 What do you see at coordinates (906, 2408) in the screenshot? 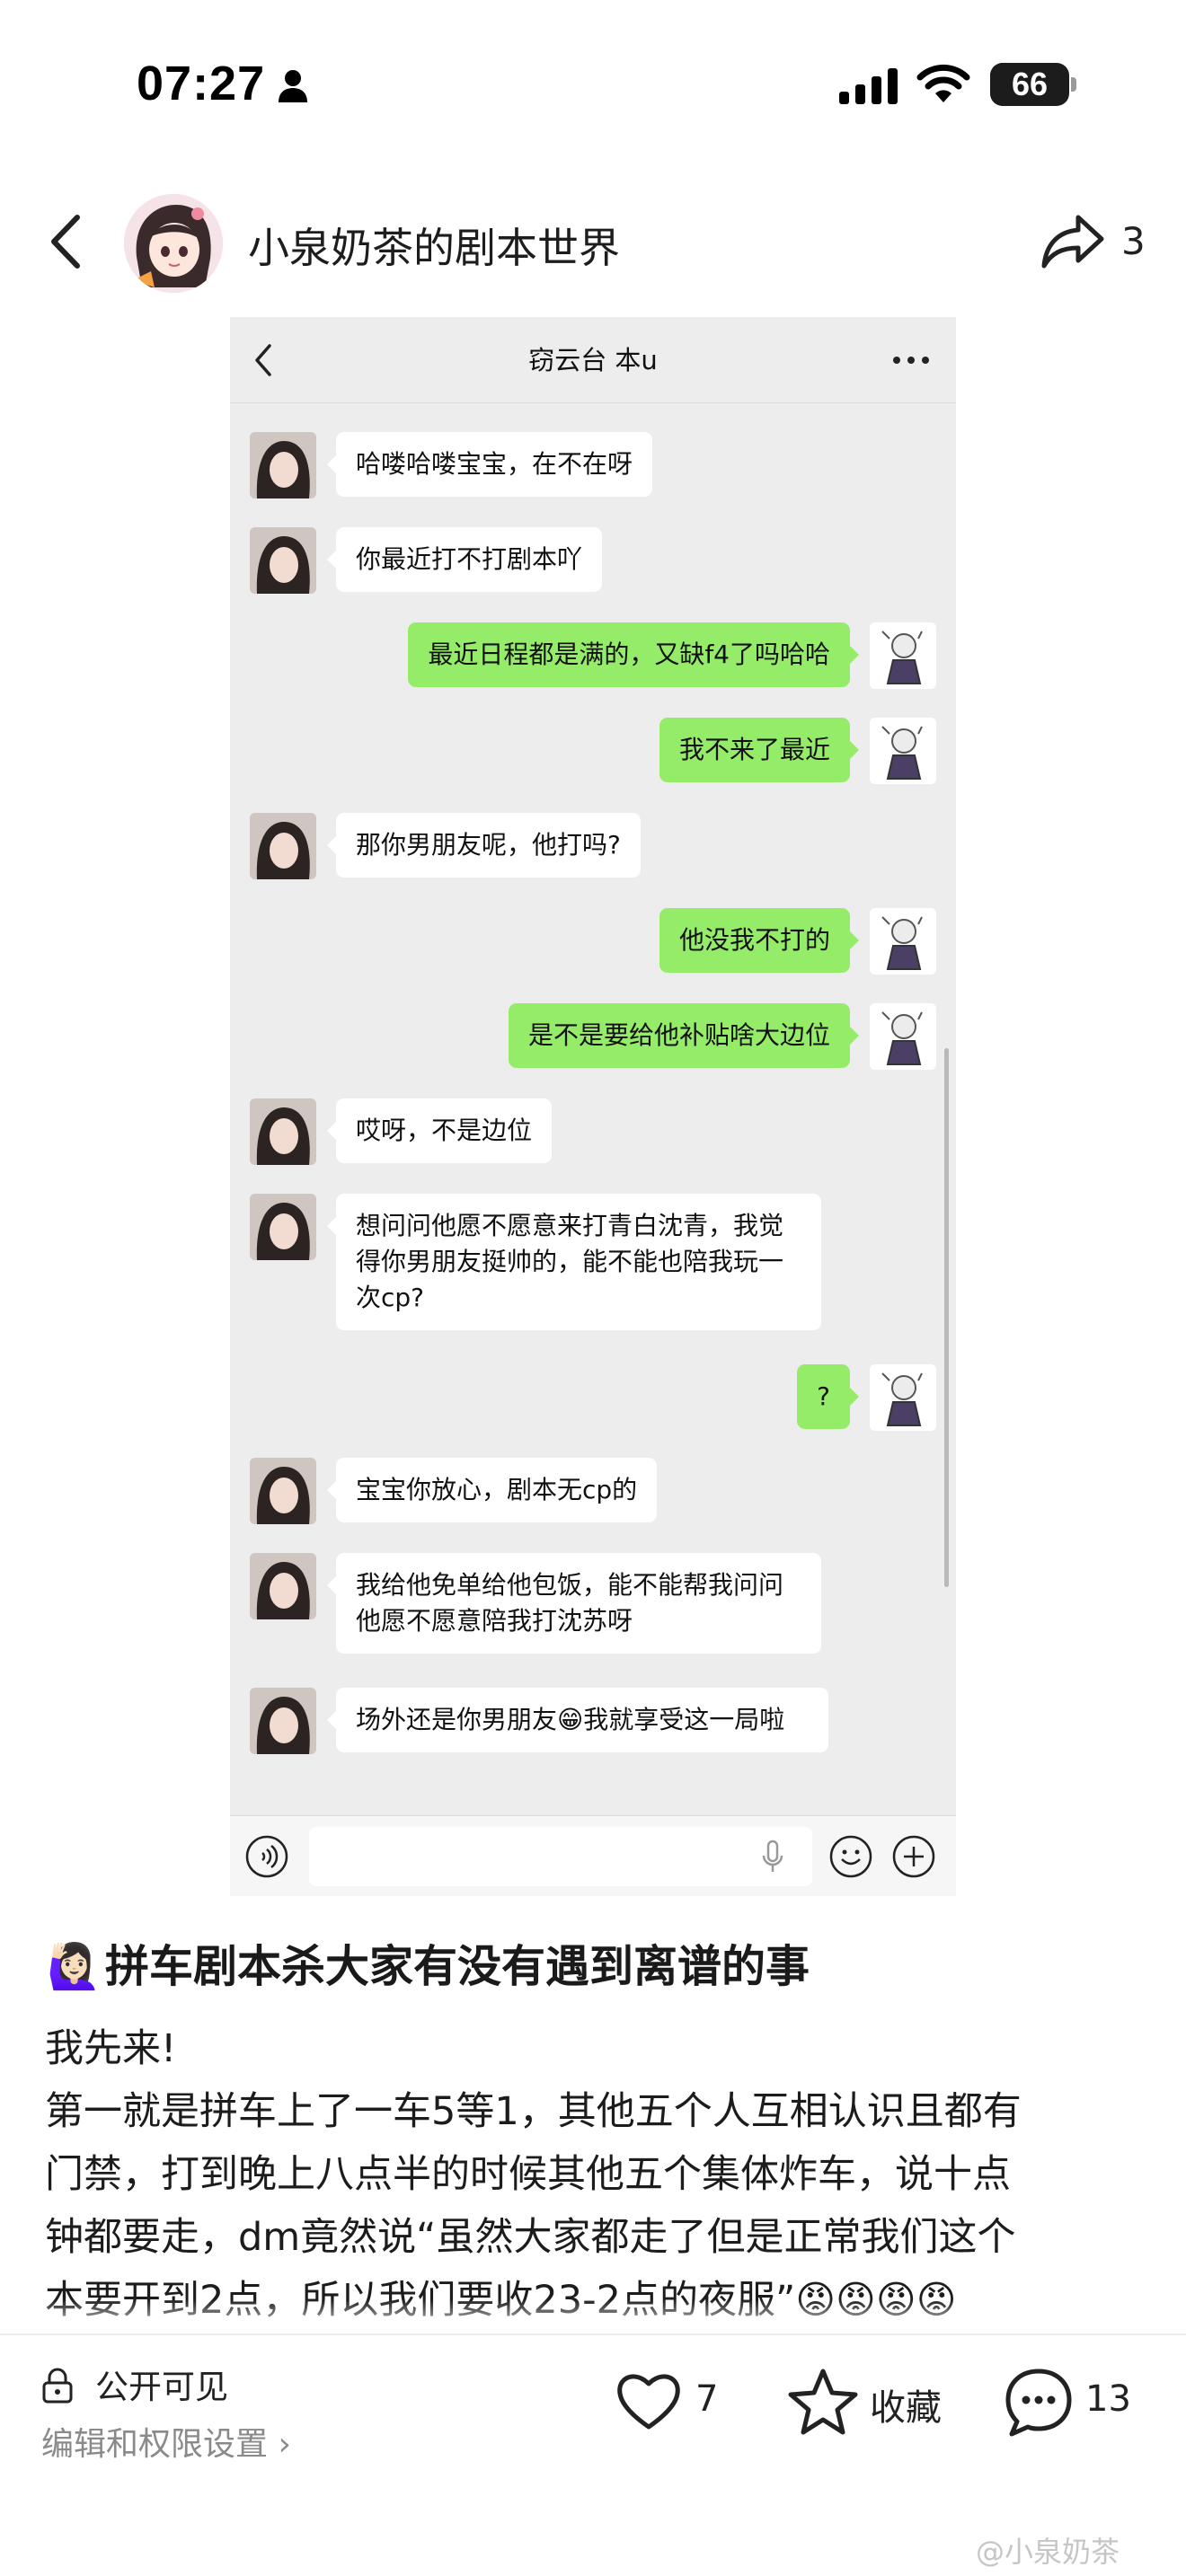
I see `favorite-label: 收藏` at bounding box center [906, 2408].